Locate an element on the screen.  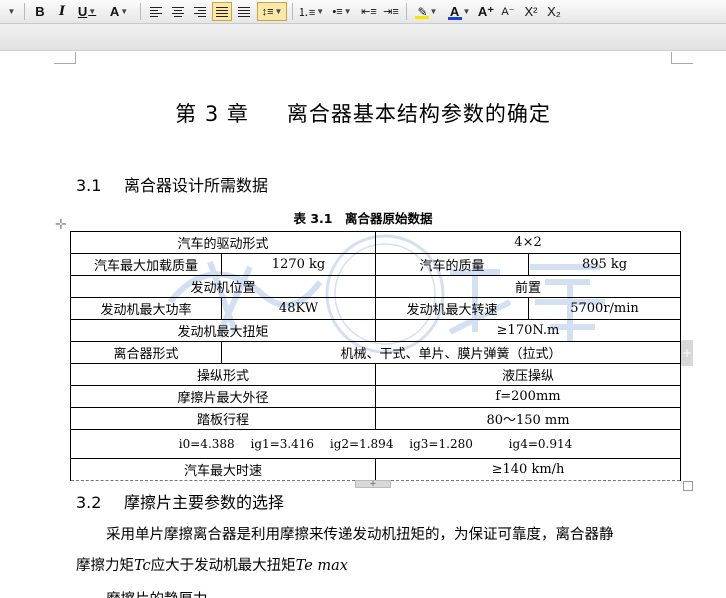
gear-ratio-ig4: ig4=0.914 is located at coordinates (540, 444).